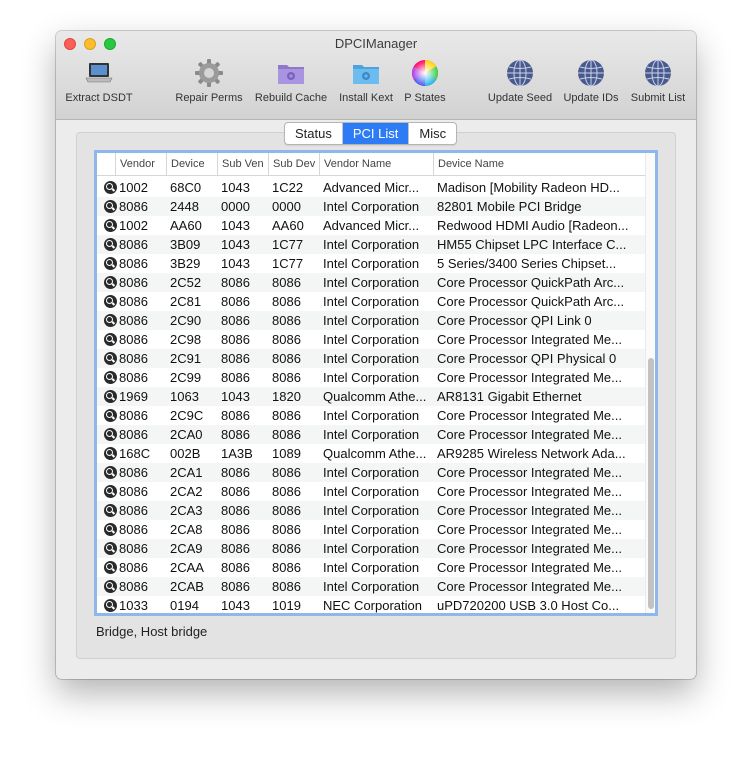 This screenshot has width=752, height=759. What do you see at coordinates (140, 164) in the screenshot?
I see `column-header-vendor: Vendor` at bounding box center [140, 164].